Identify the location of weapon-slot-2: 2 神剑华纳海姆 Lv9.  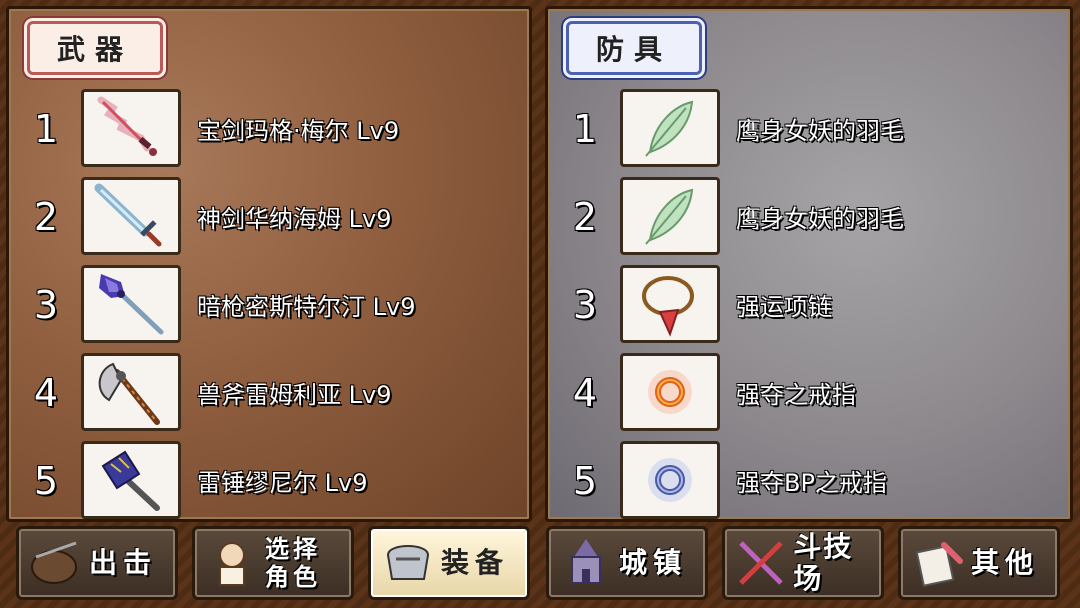
(269, 219).